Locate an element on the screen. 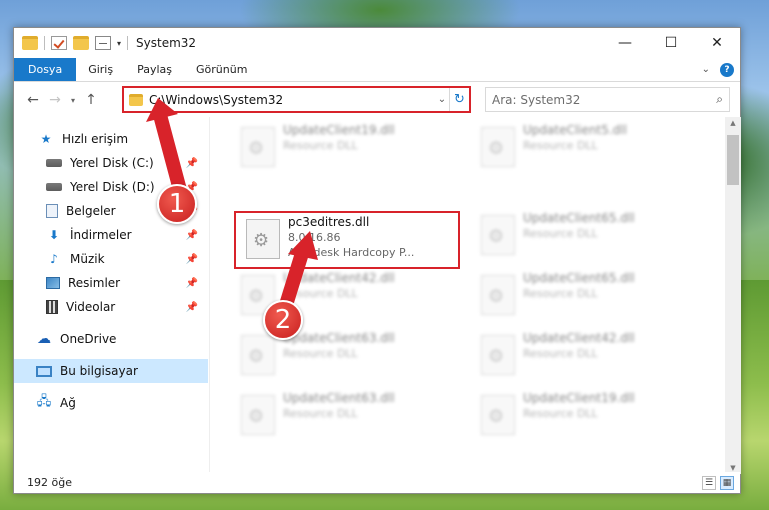 This screenshot has width=769, height=510. step-1-badge: 1 is located at coordinates (177, 204).